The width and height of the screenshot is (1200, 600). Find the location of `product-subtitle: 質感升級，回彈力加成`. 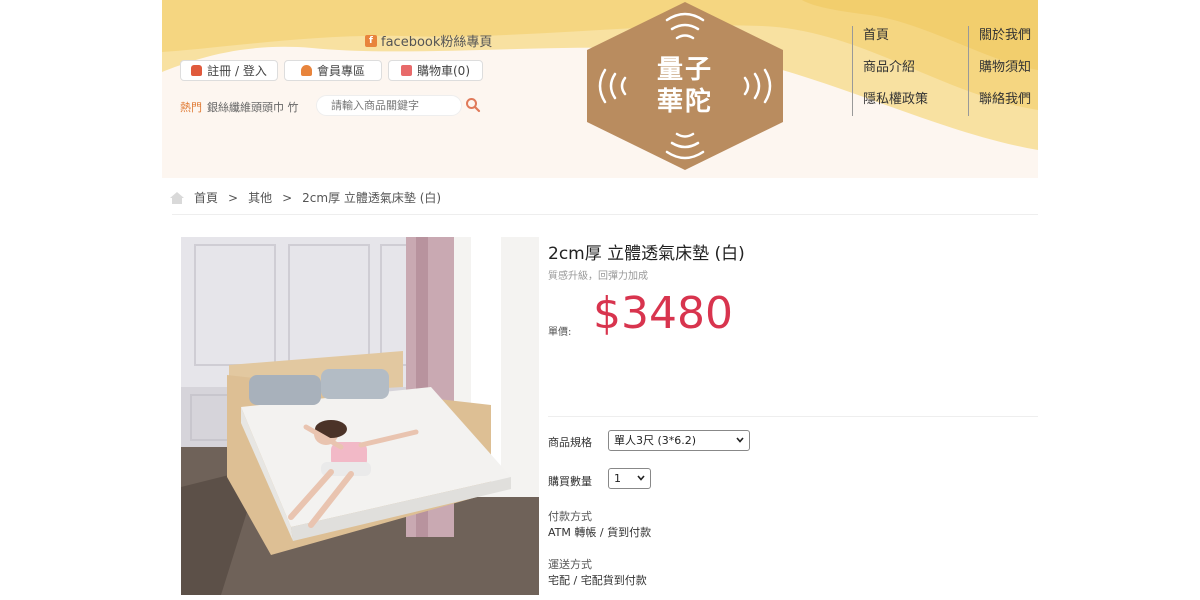

product-subtitle: 質感升級，回彈力加成 is located at coordinates (598, 276).